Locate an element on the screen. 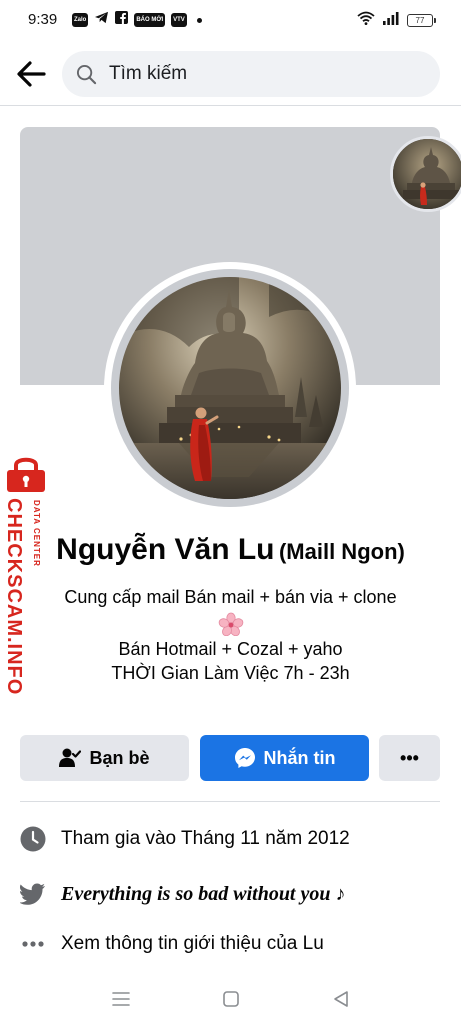  home-button is located at coordinates (231, 999).